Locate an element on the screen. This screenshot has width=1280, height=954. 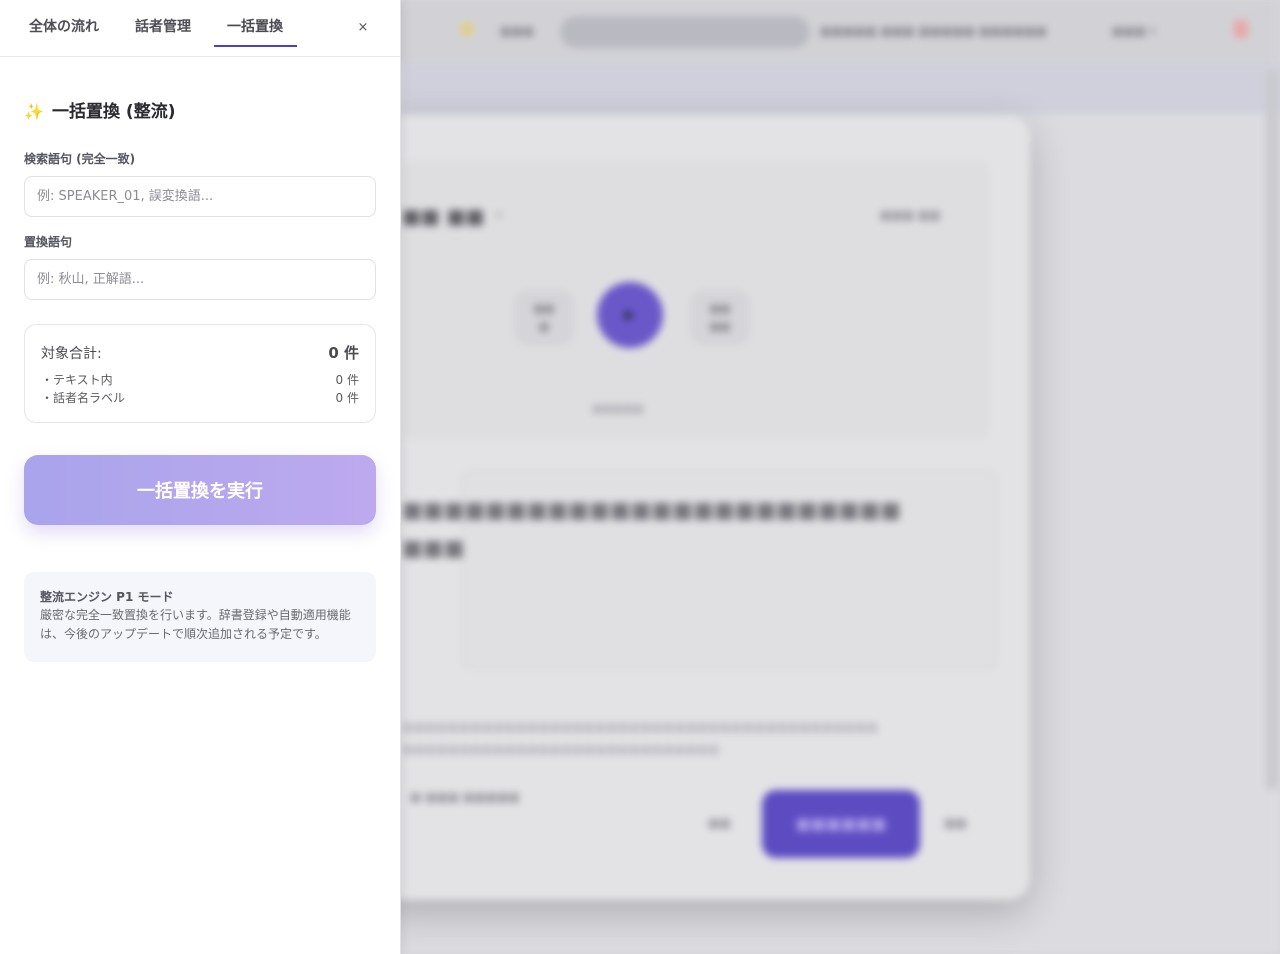
bg-topright: ■■■ ■■ is located at coordinates (910, 215).